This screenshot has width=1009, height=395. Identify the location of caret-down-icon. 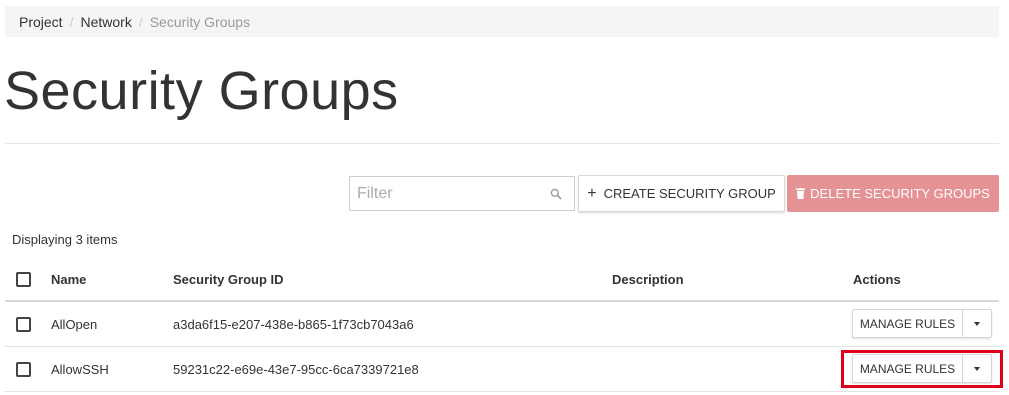
(977, 323).